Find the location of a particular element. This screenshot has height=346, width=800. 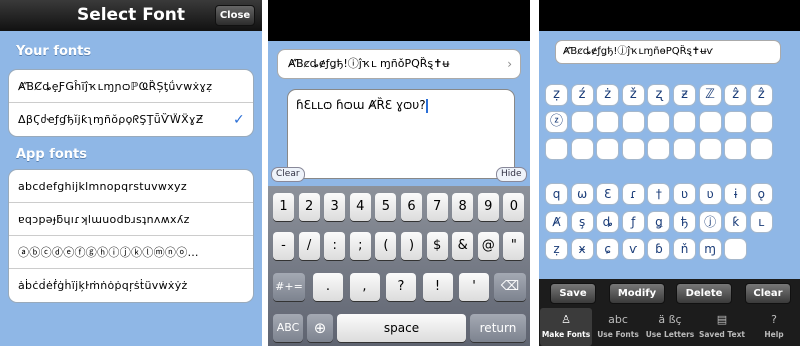

glyph-key: ẑ is located at coordinates (761, 95).